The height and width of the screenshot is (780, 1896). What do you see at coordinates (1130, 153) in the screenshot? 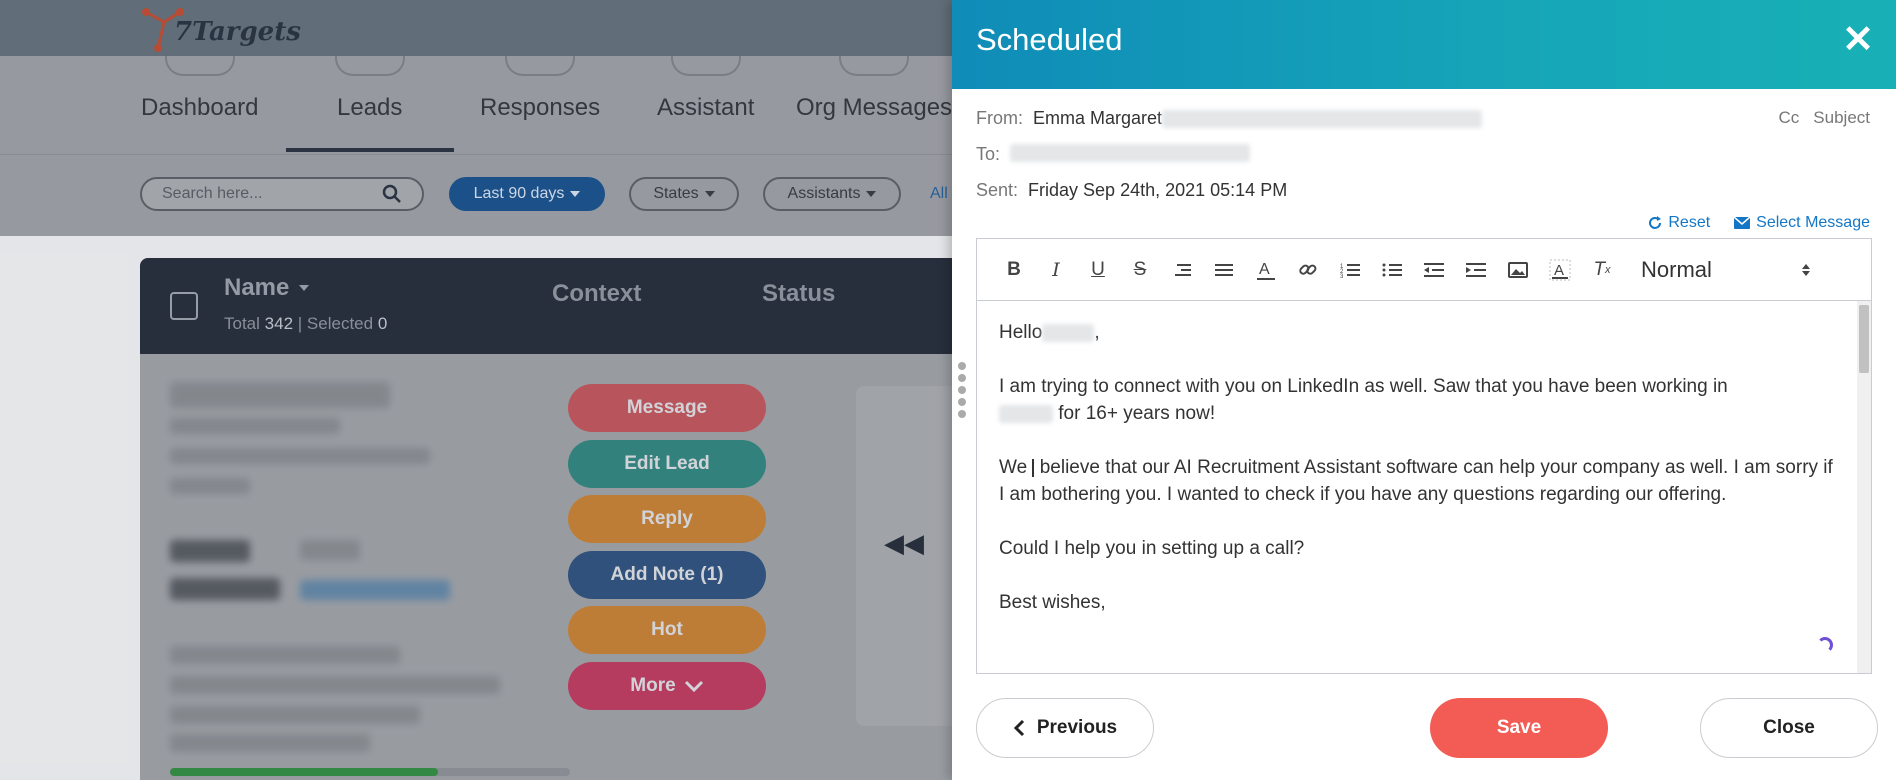
I see `redacted-recipient` at bounding box center [1130, 153].